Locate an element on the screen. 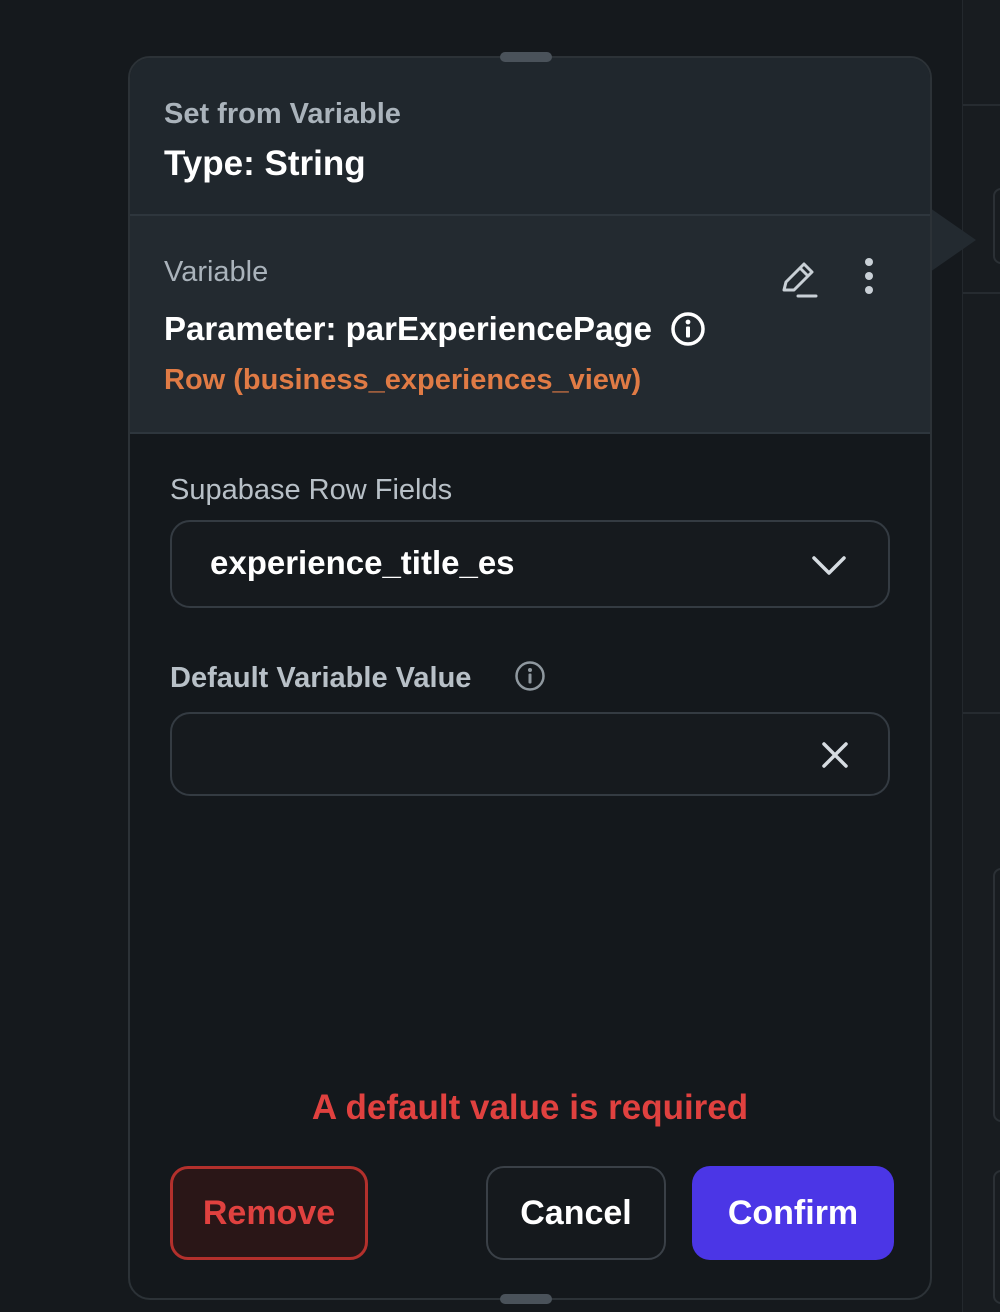  remove-button: Remove is located at coordinates (269, 1213).